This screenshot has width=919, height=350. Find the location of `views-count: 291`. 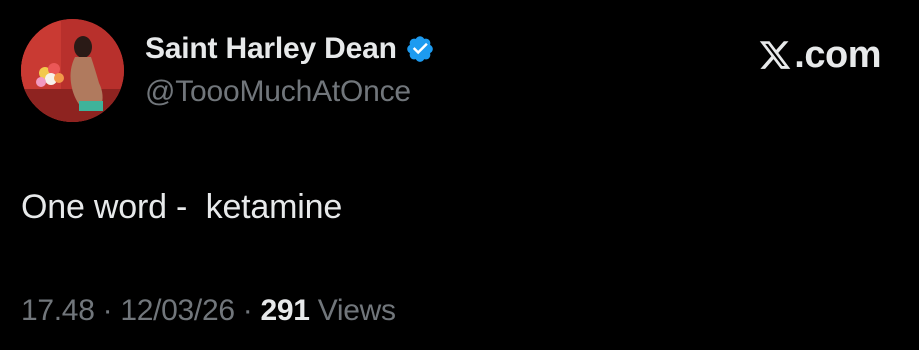

views-count: 291 is located at coordinates (285, 310).